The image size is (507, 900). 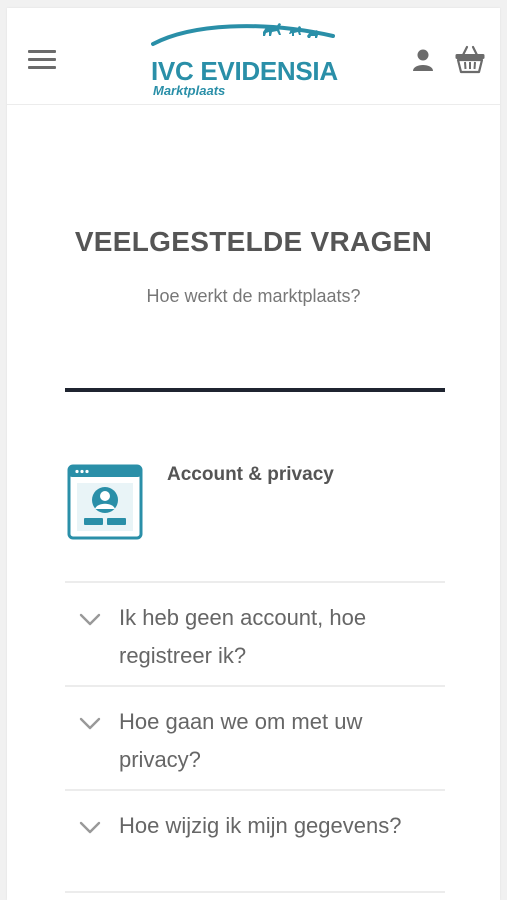 I want to click on faq-item: Ik heb geen account, hoe registreer ik?, so click(x=255, y=633).